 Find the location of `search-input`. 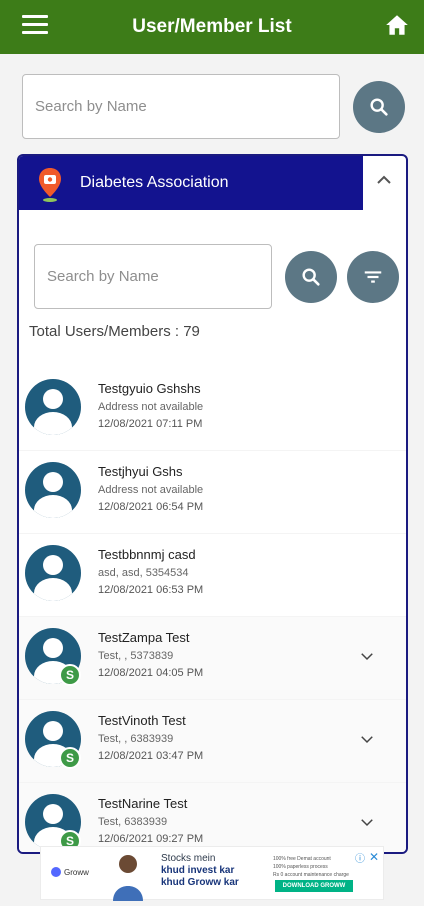

search-input is located at coordinates (181, 106).